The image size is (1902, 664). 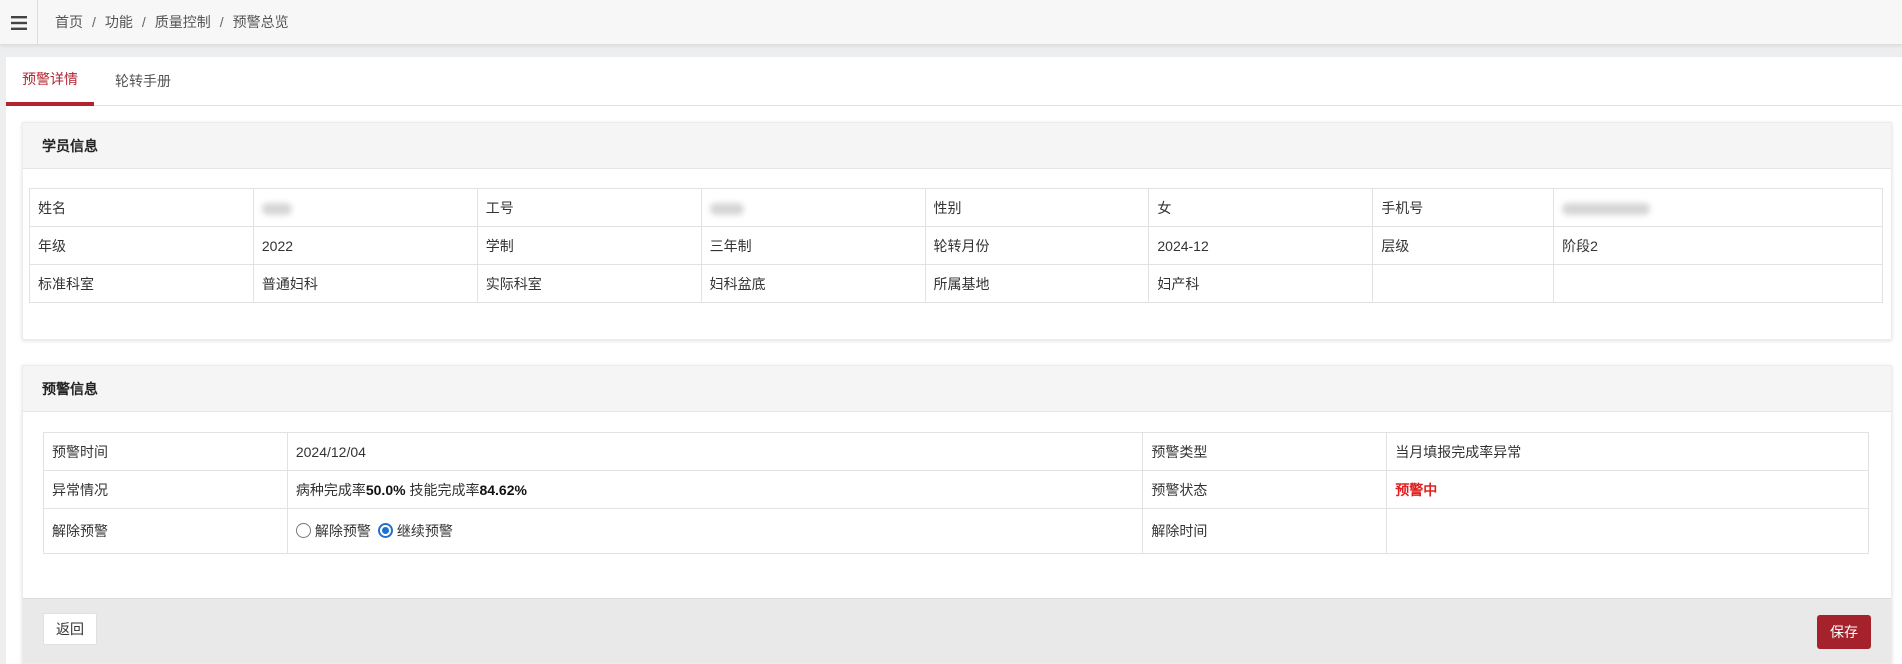 I want to click on abnormal-label: 异常情况, so click(x=165, y=489).